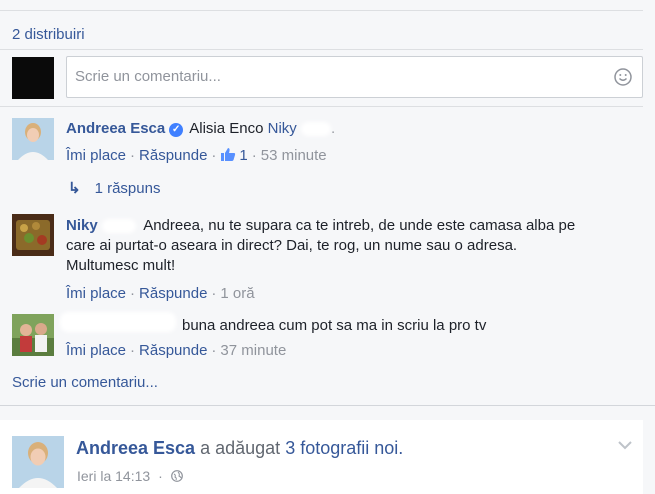 Image resolution: width=655 pixels, height=494 pixels. I want to click on comment-time: 1 oră, so click(237, 293).